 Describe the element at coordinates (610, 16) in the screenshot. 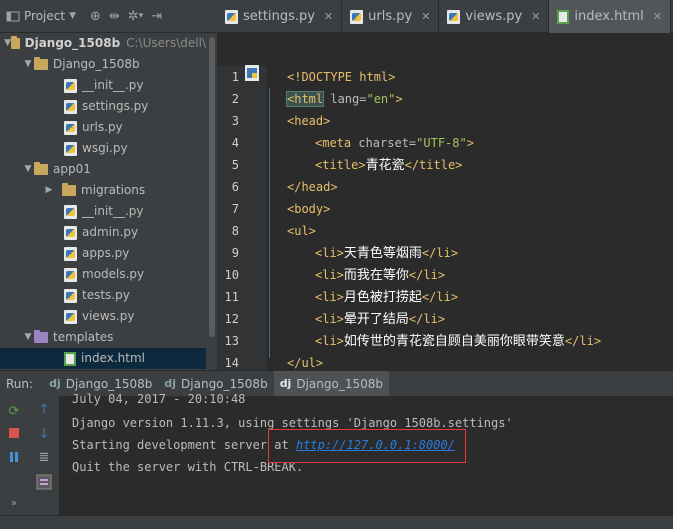

I see `tab-index-html: index.html ✕` at that location.